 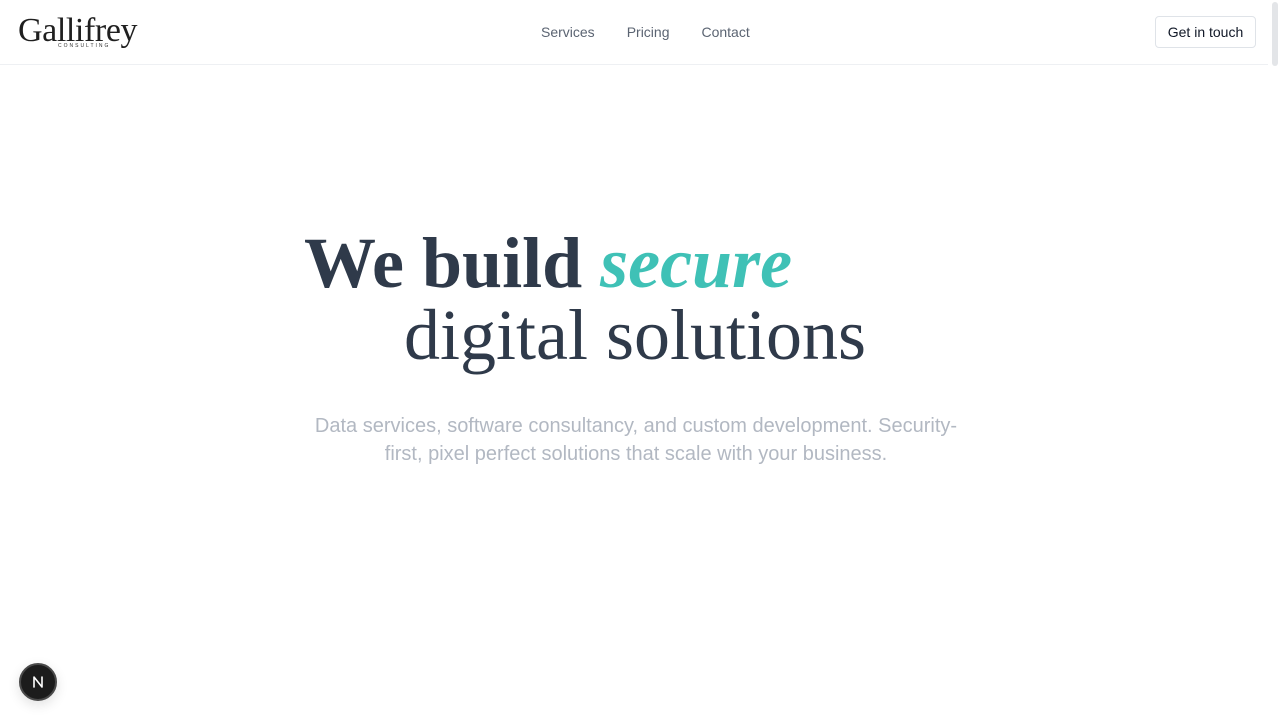 I want to click on hero-headline-line2: digital solutions, so click(x=635, y=335).